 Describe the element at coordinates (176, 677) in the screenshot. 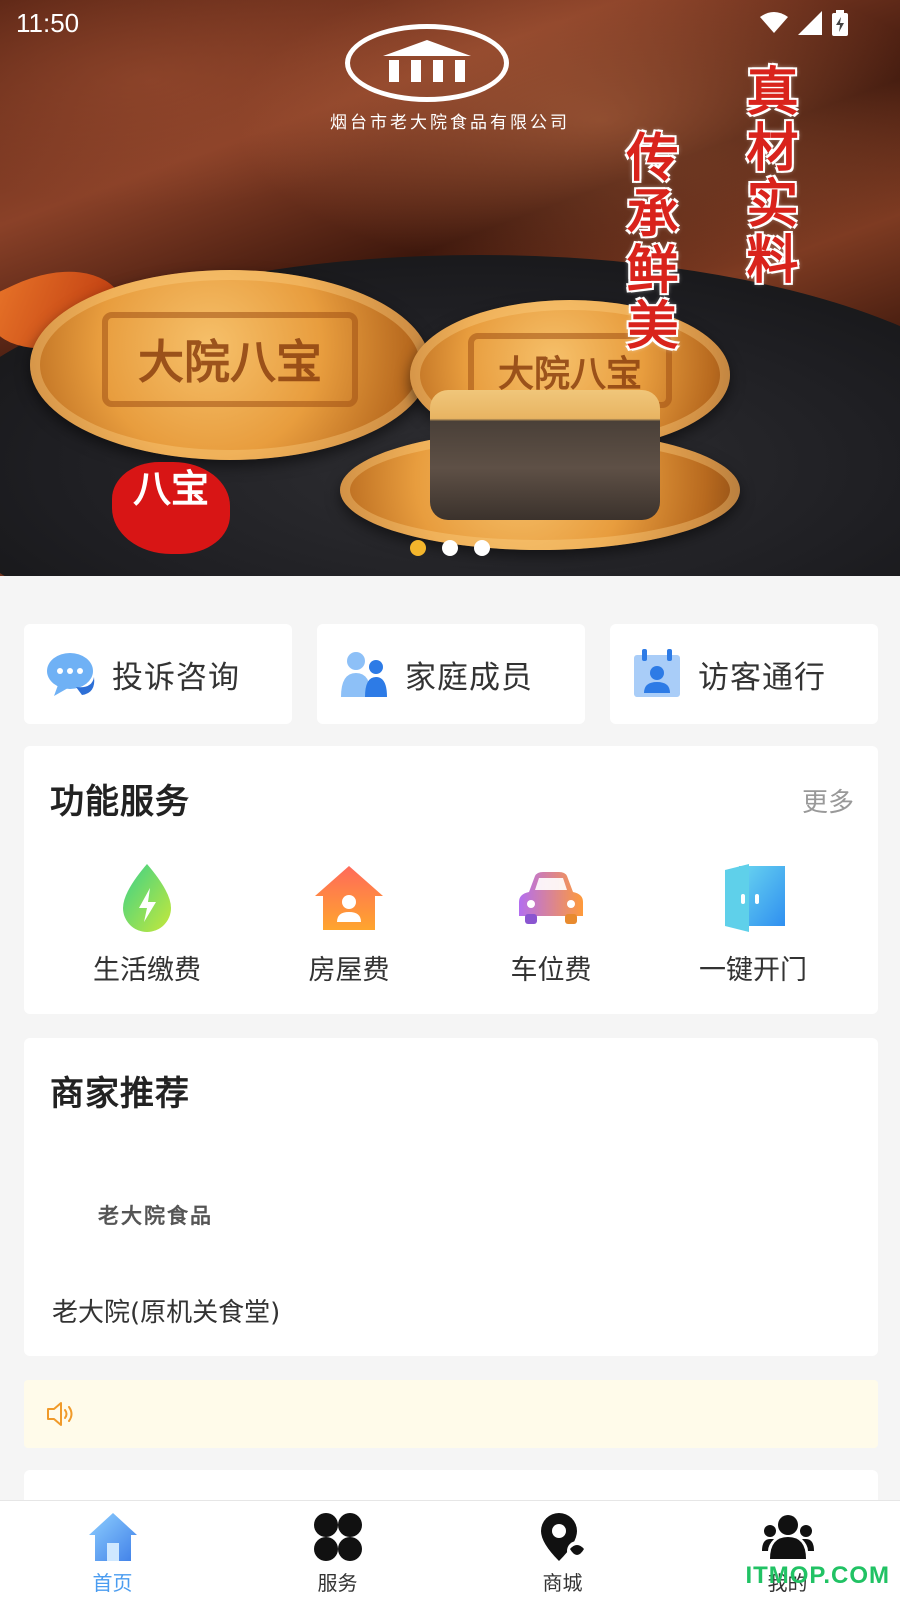

I see `quick-action-label: 投诉咨询` at that location.